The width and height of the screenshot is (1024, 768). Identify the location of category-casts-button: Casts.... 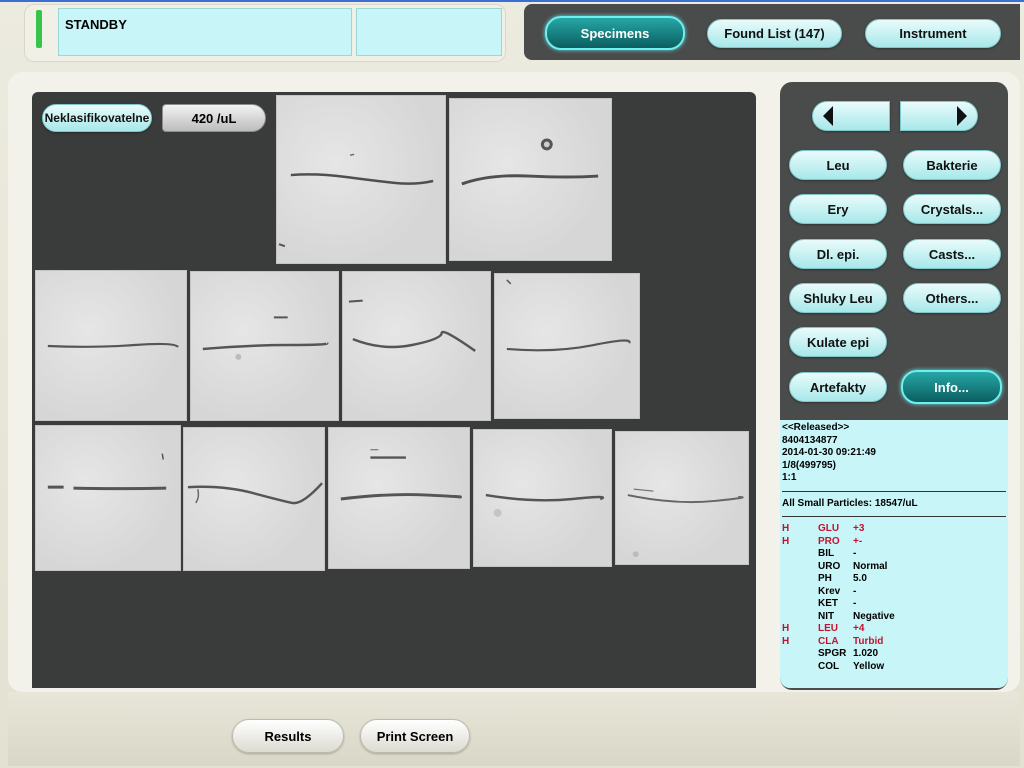
(952, 254).